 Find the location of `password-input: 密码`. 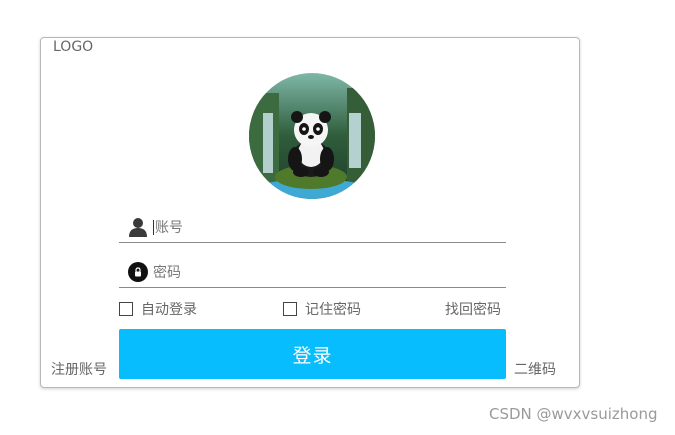

password-input: 密码 is located at coordinates (167, 272).